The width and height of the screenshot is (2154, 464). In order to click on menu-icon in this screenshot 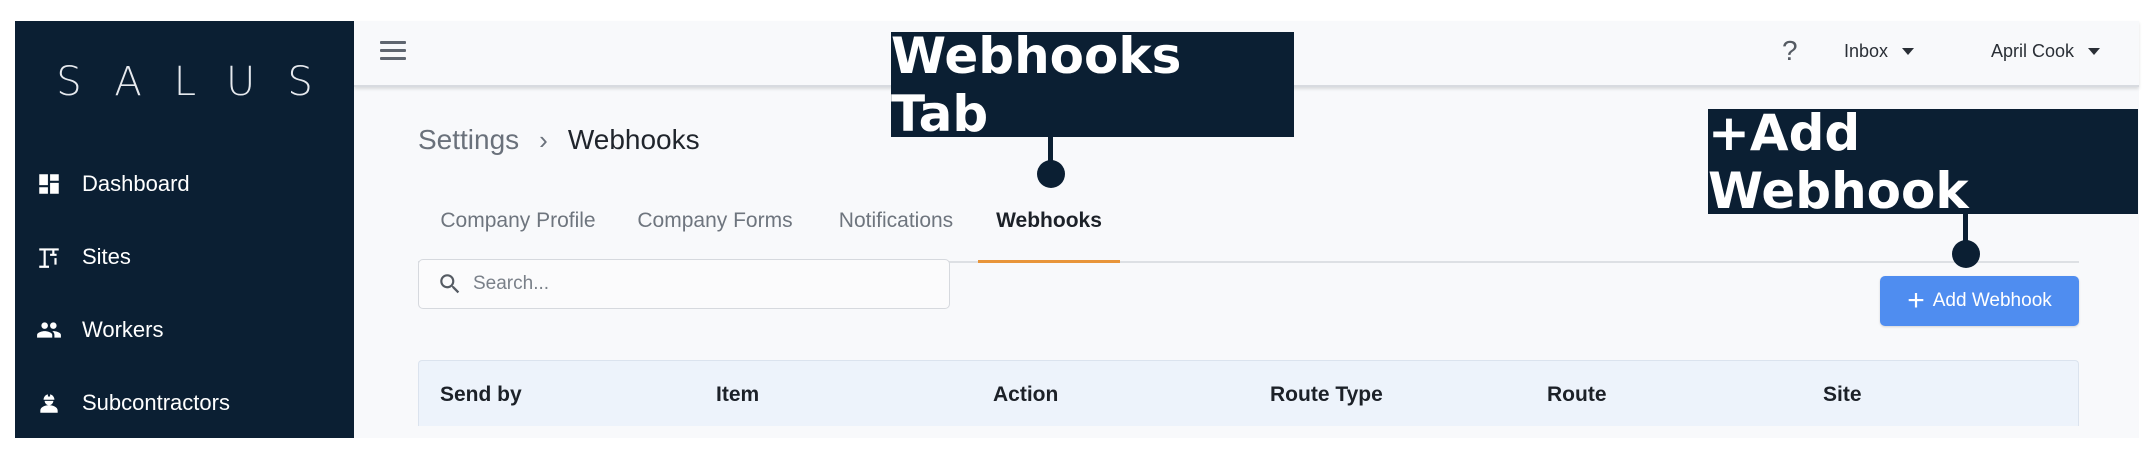, I will do `click(393, 52)`.